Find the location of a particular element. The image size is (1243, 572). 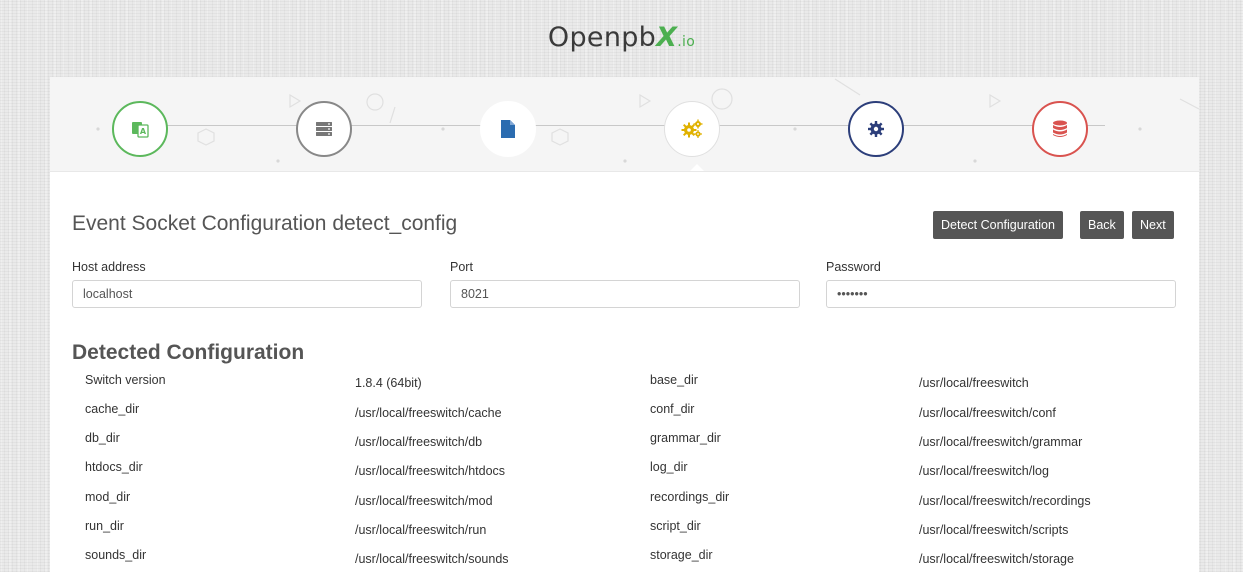

config-value: 1.8.4 (64bit) is located at coordinates (388, 383).